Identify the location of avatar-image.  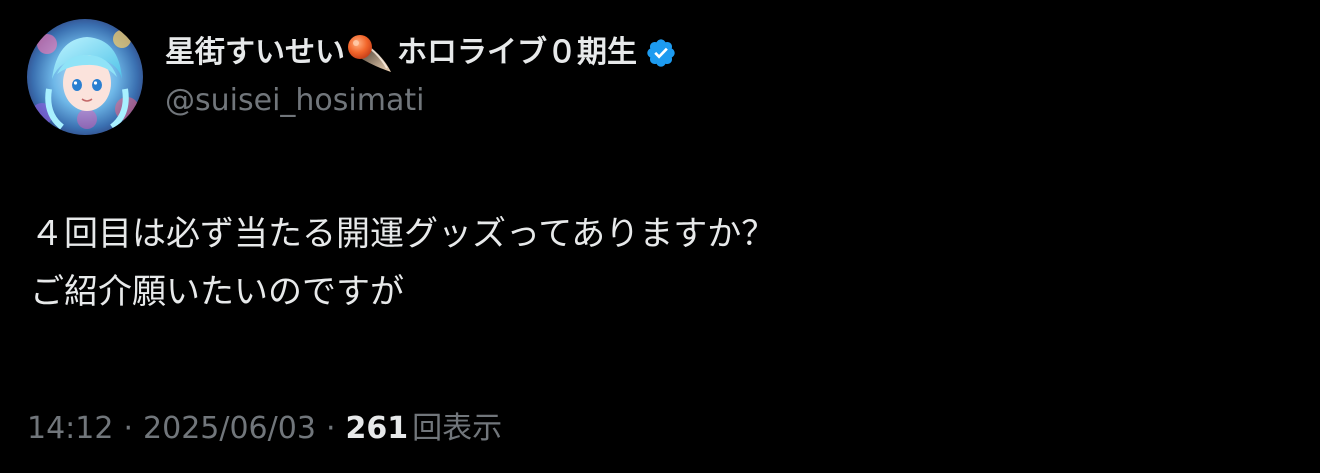
(85, 77).